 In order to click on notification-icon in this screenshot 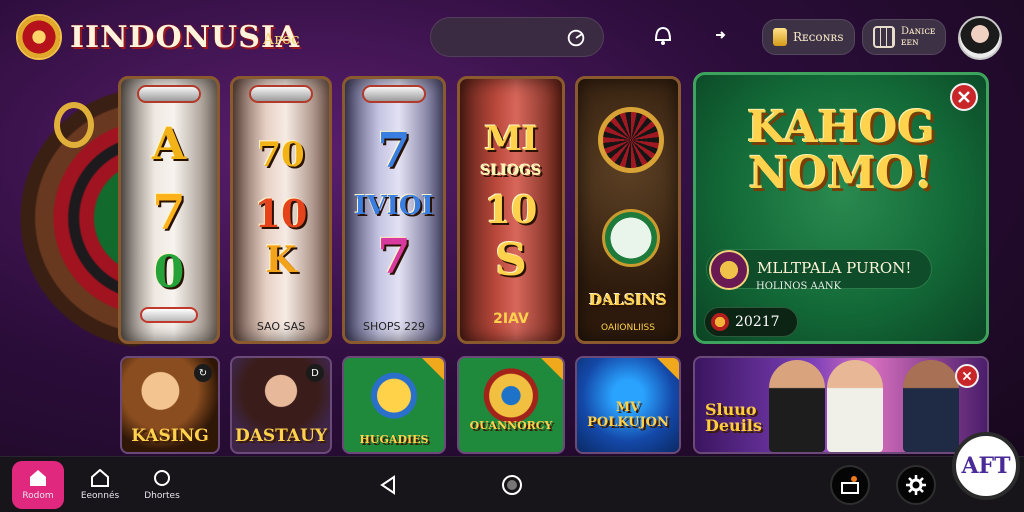, I will do `click(663, 35)`.